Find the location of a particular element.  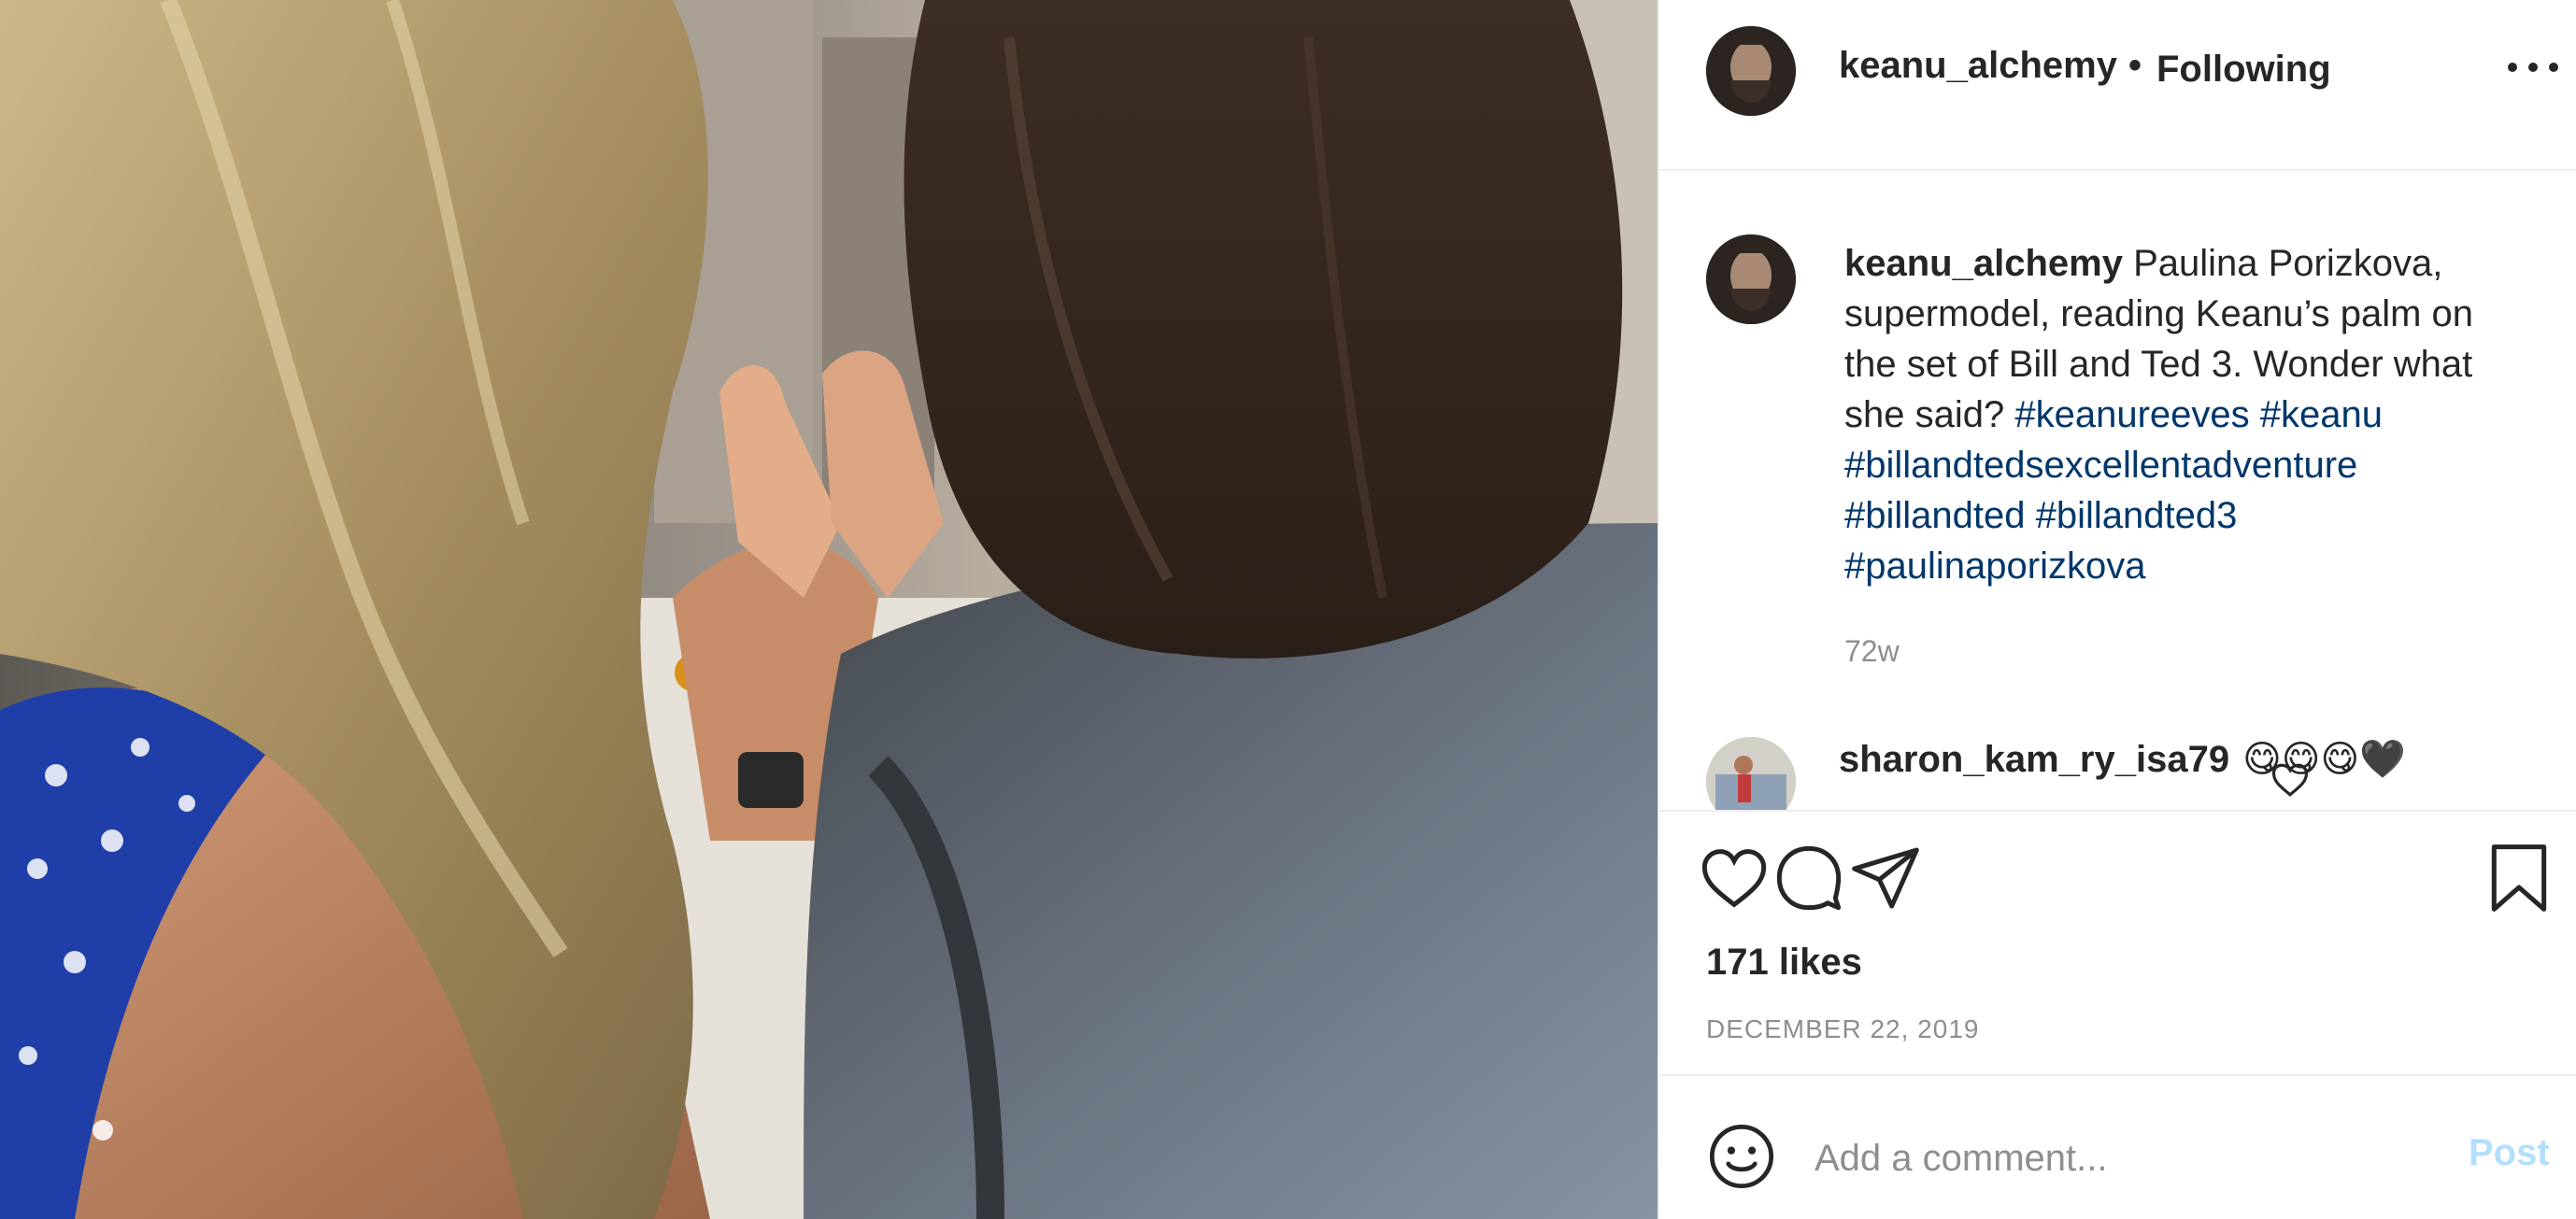

hashtag-link: #billandted is located at coordinates (1935, 515).